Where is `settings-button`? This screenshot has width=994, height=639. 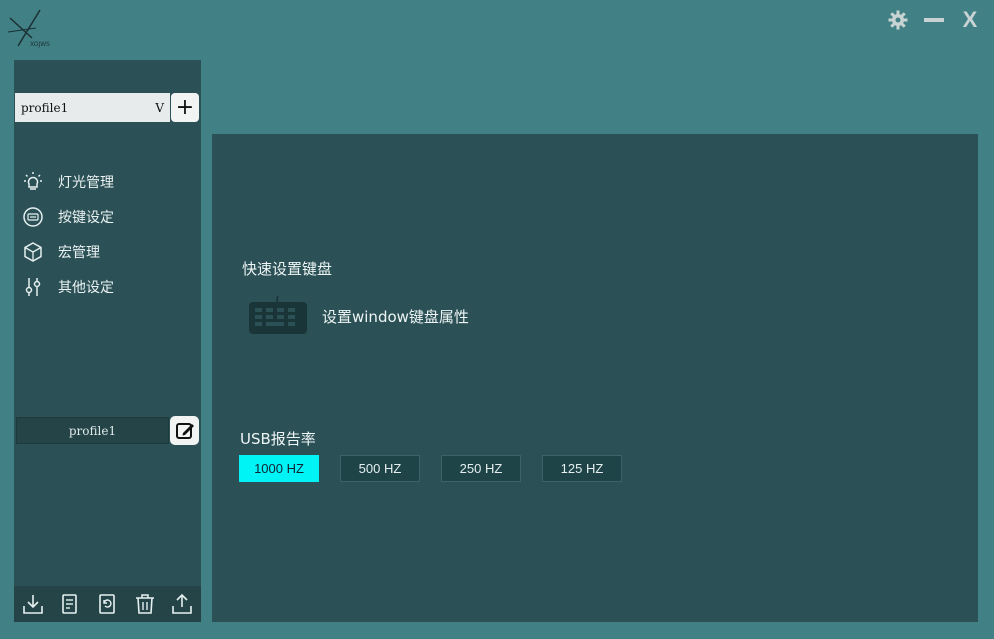
settings-button is located at coordinates (898, 20).